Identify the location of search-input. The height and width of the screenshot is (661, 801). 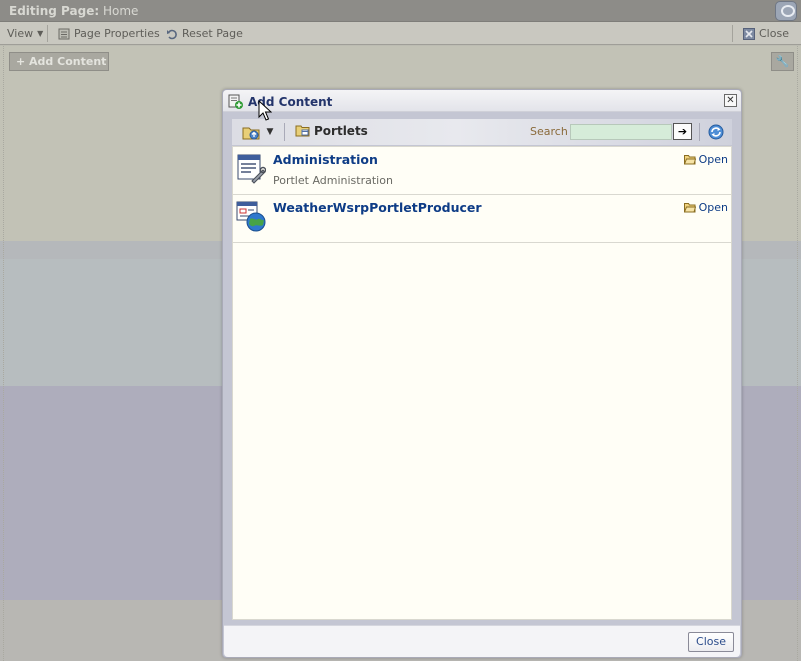
(621, 132).